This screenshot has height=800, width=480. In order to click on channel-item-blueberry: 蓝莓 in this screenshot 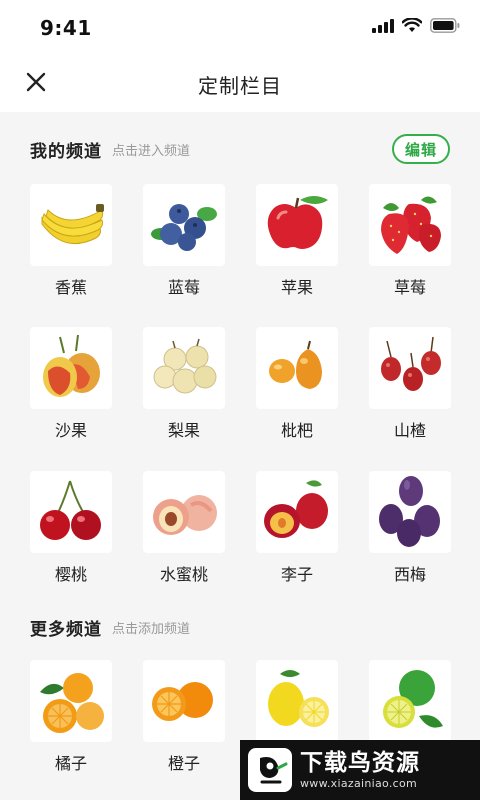, I will do `click(184, 240)`.